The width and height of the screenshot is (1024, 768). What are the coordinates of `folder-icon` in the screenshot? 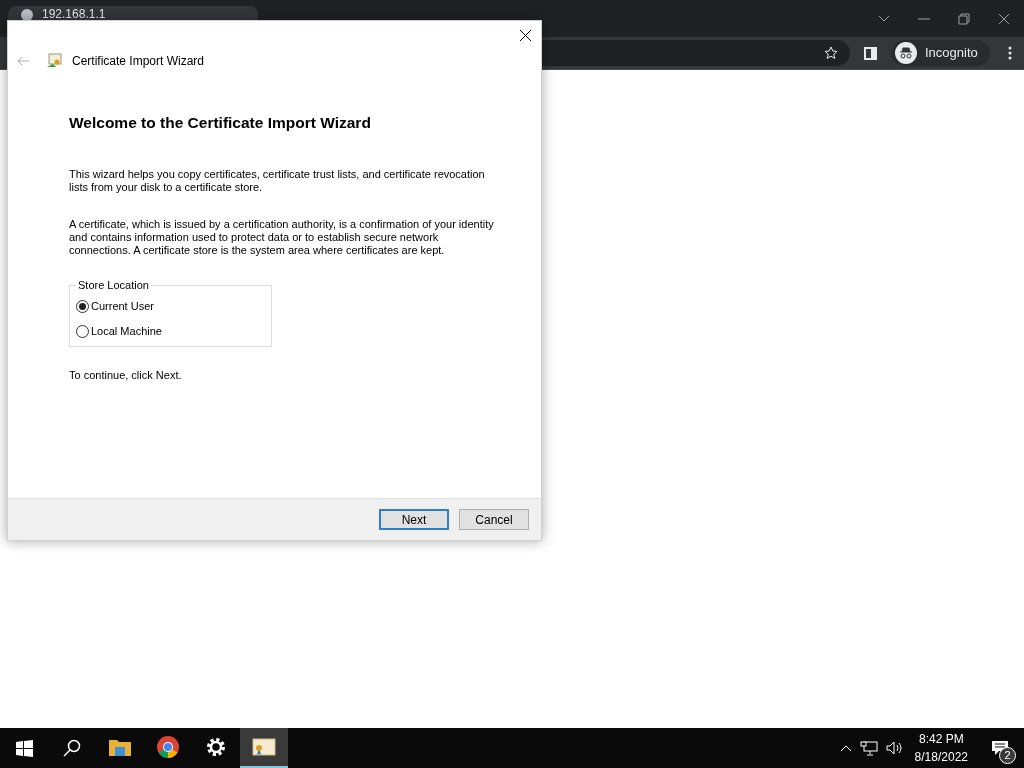 It's located at (120, 747).